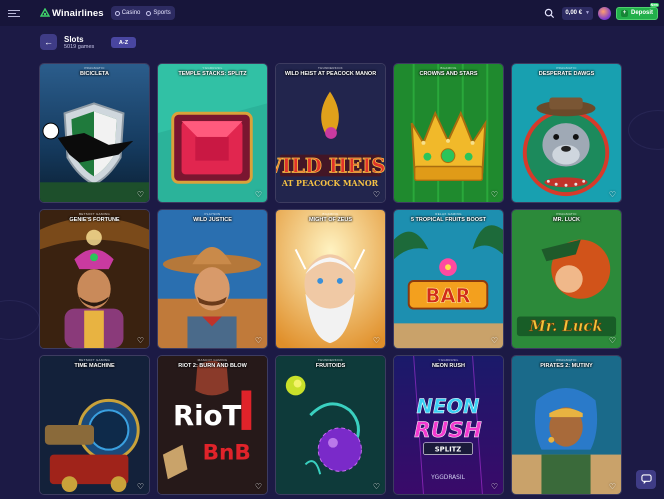 The image size is (664, 499). Describe the element at coordinates (448, 214) in the screenshot. I see `game-provider: RELAX GAMING` at that location.